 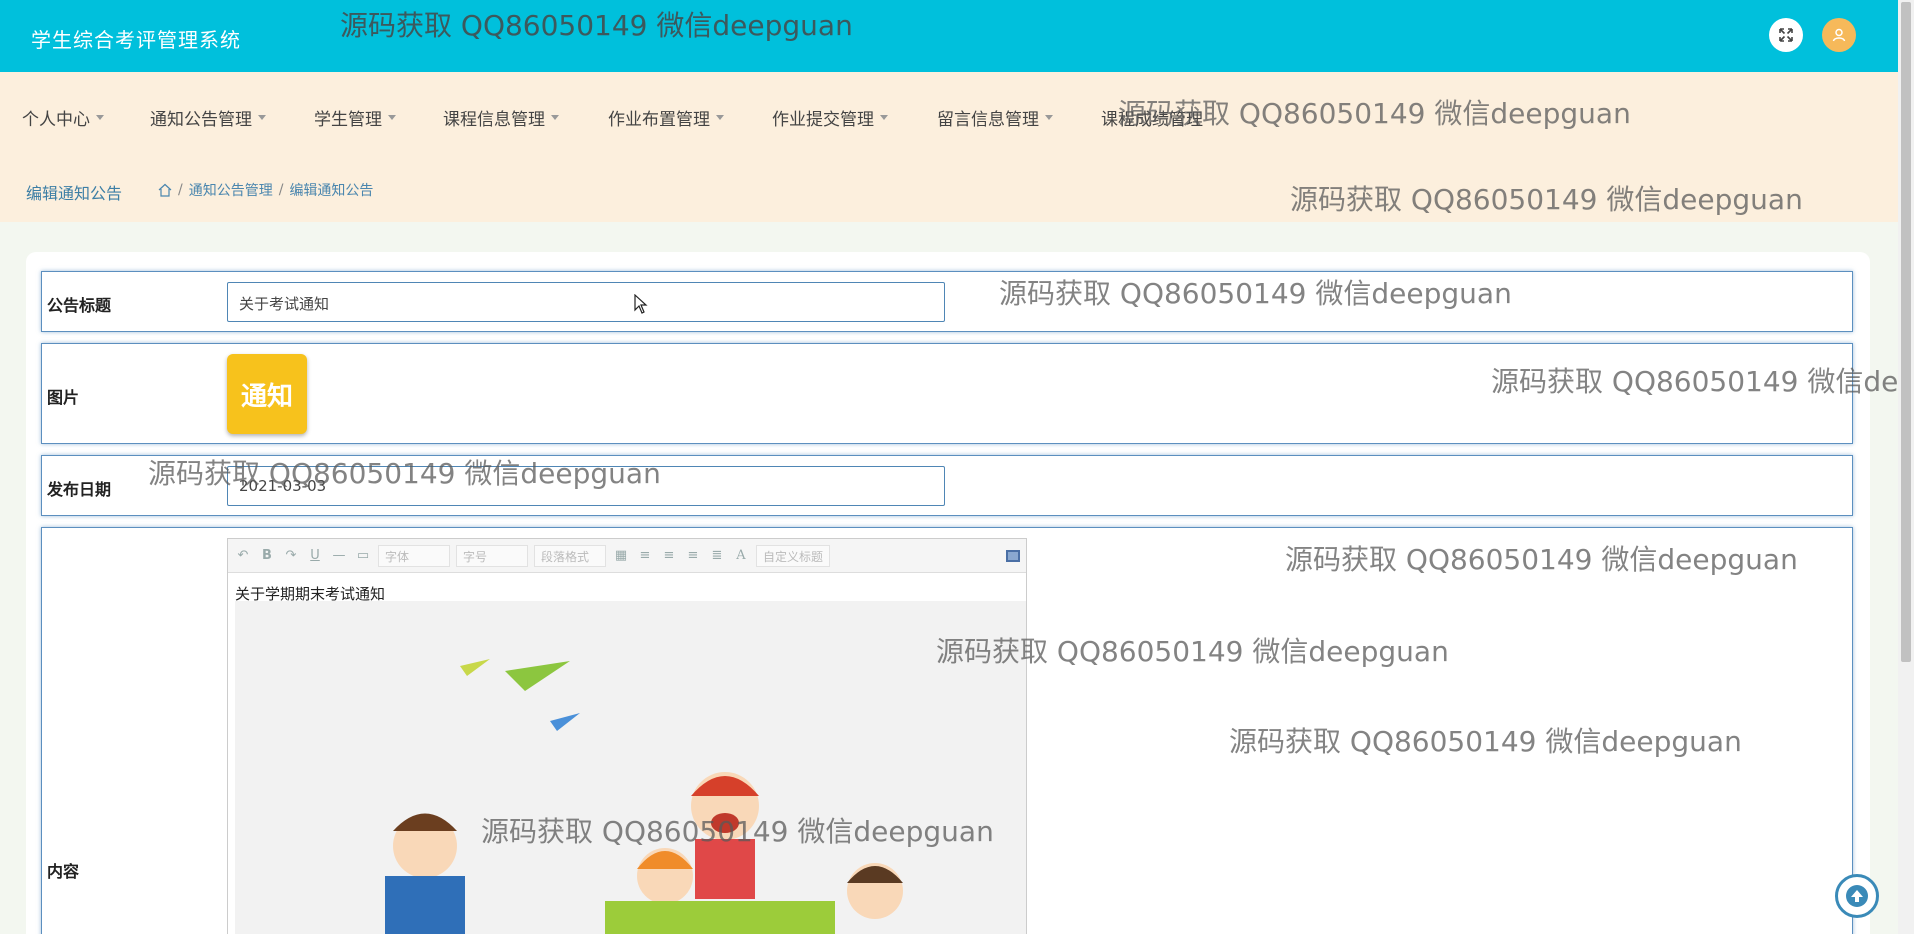 I want to click on back-to-top-button, so click(x=1857, y=896).